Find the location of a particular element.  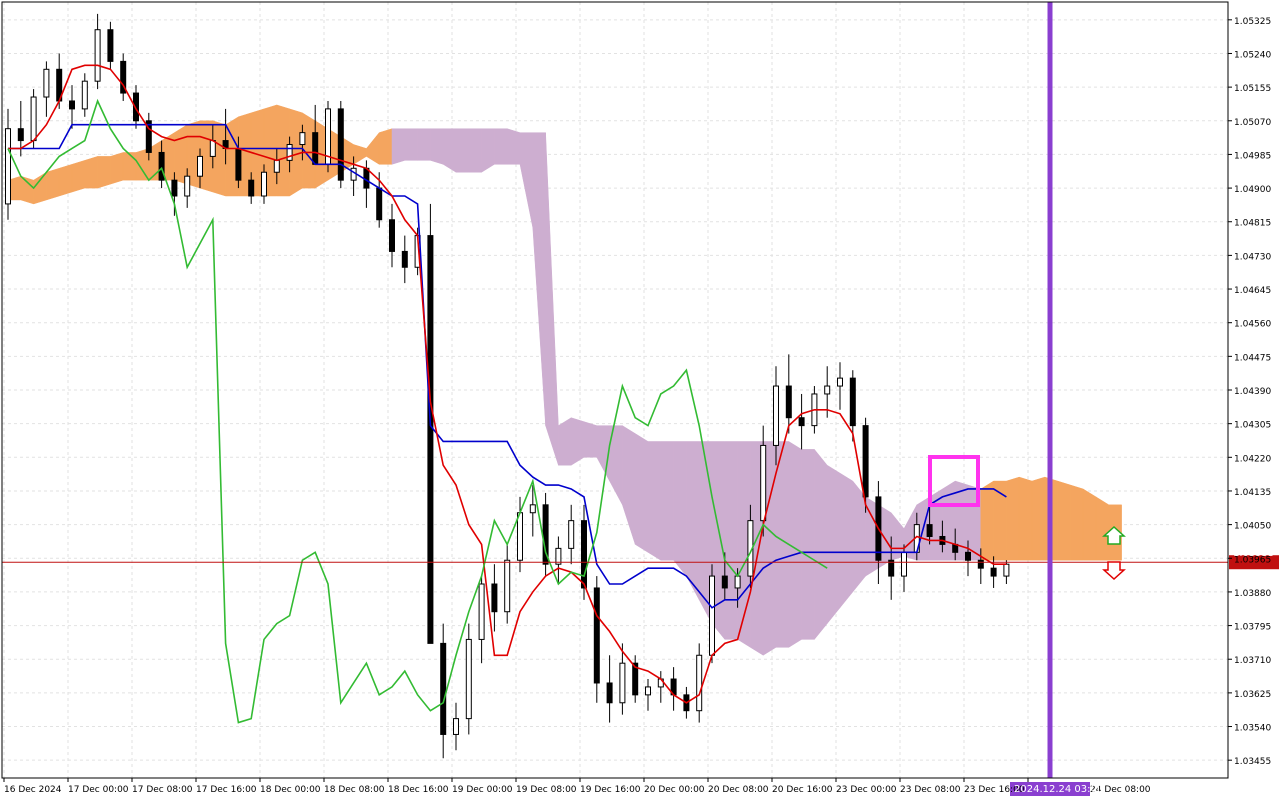

y-tick-label: 1.04815 is located at coordinates (1252, 224).